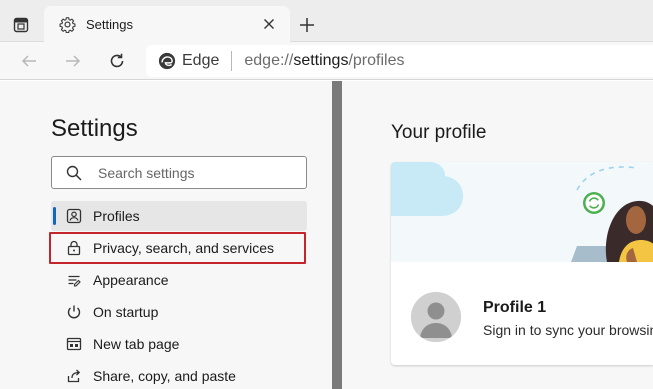 The image size is (653, 389). I want to click on sidebar-item-new-tab-page: New tab page, so click(179, 344).